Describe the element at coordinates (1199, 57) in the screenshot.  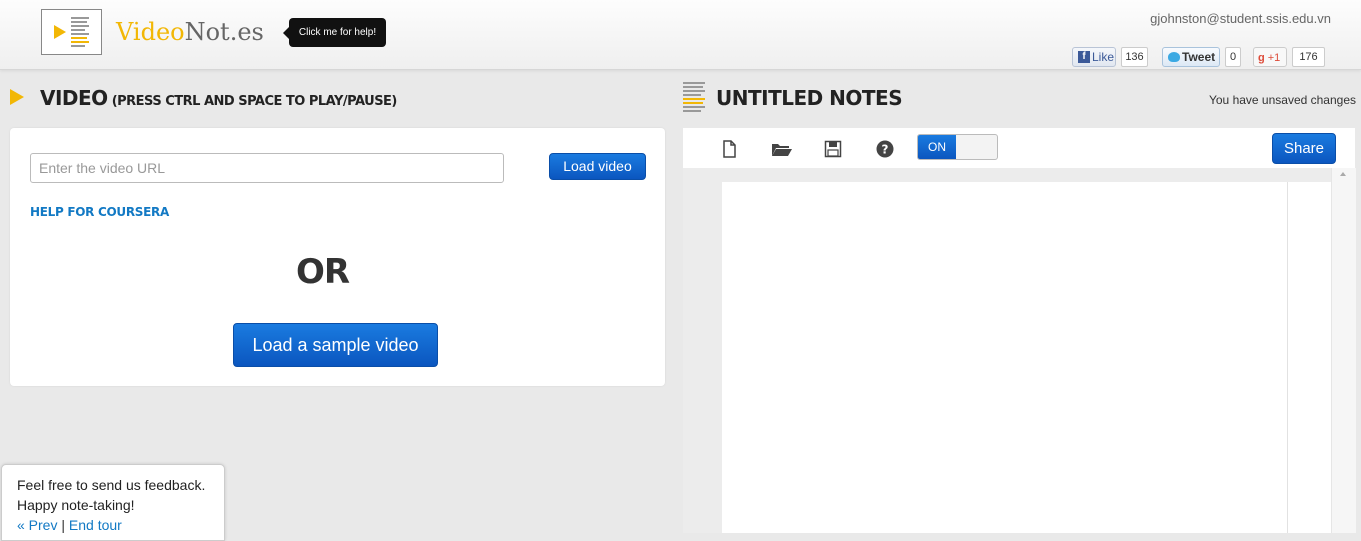
I see `tweet-label: Tweet` at that location.